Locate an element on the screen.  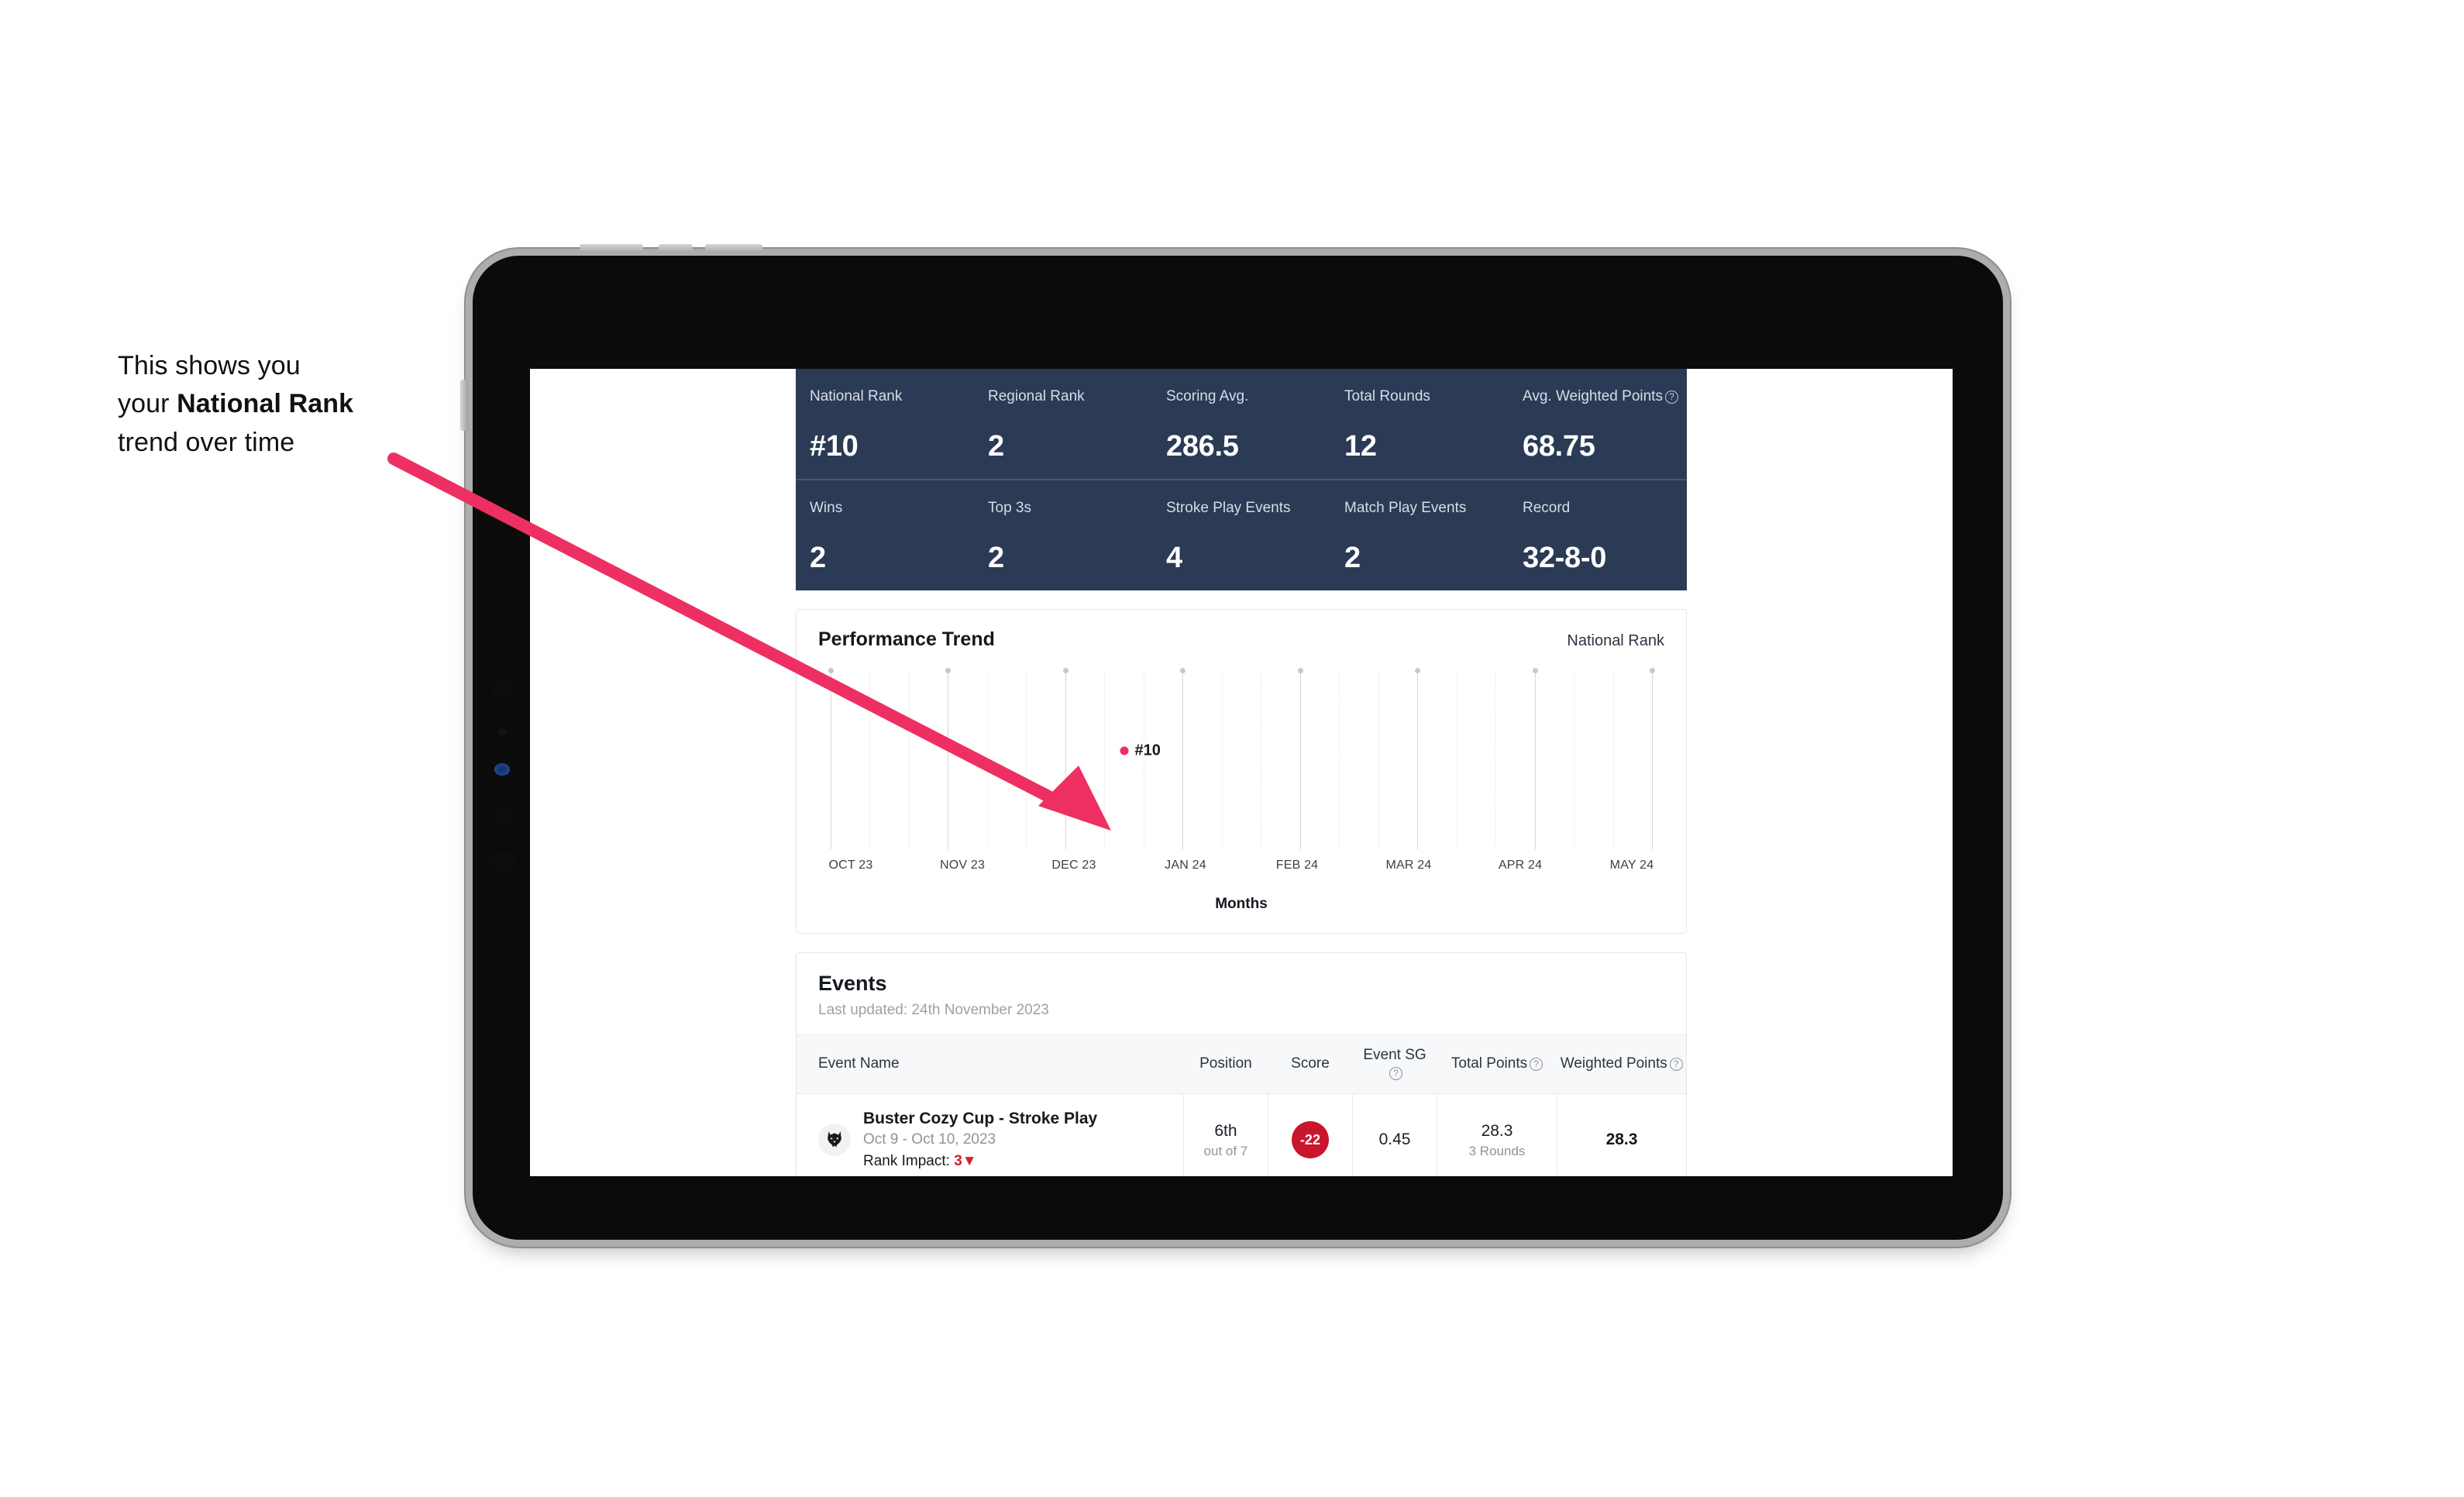
status-badge: -22 is located at coordinates (1310, 1140).